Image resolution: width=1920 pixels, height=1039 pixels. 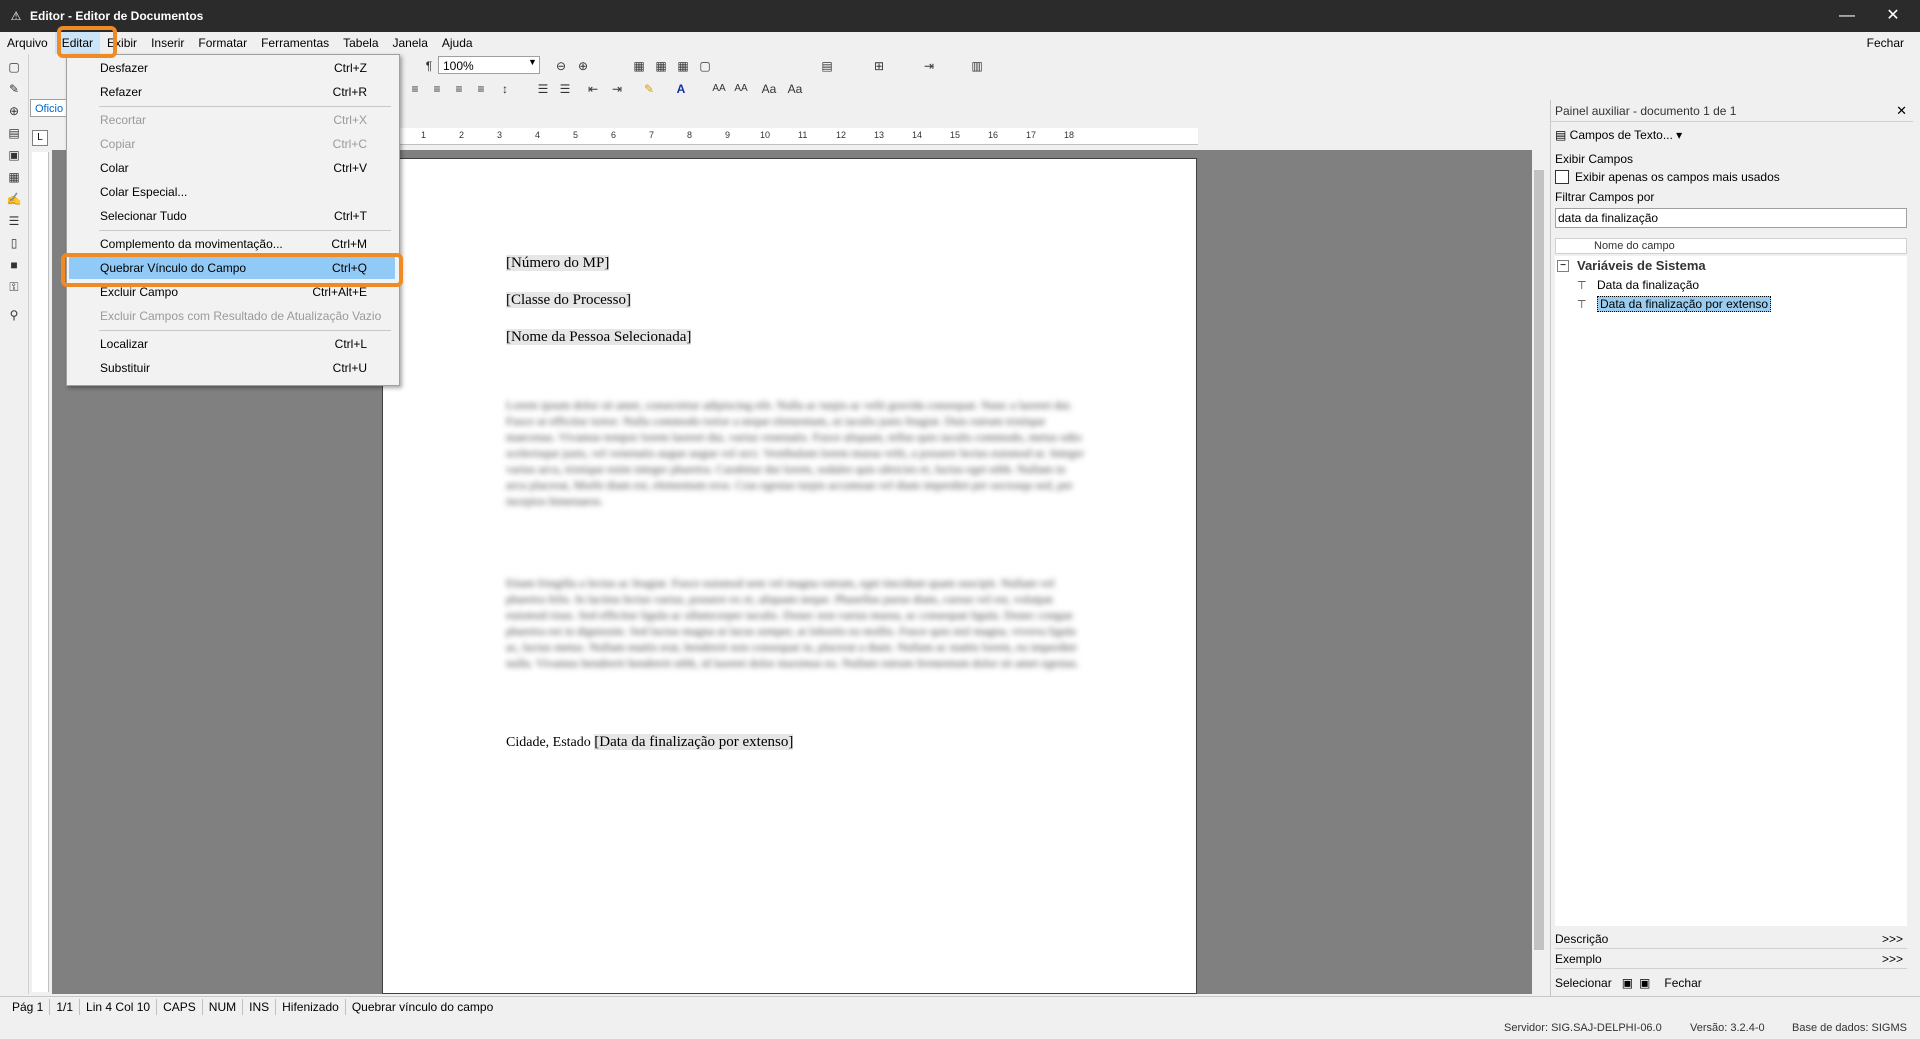 What do you see at coordinates (40, 572) in the screenshot?
I see `vertical-ruler` at bounding box center [40, 572].